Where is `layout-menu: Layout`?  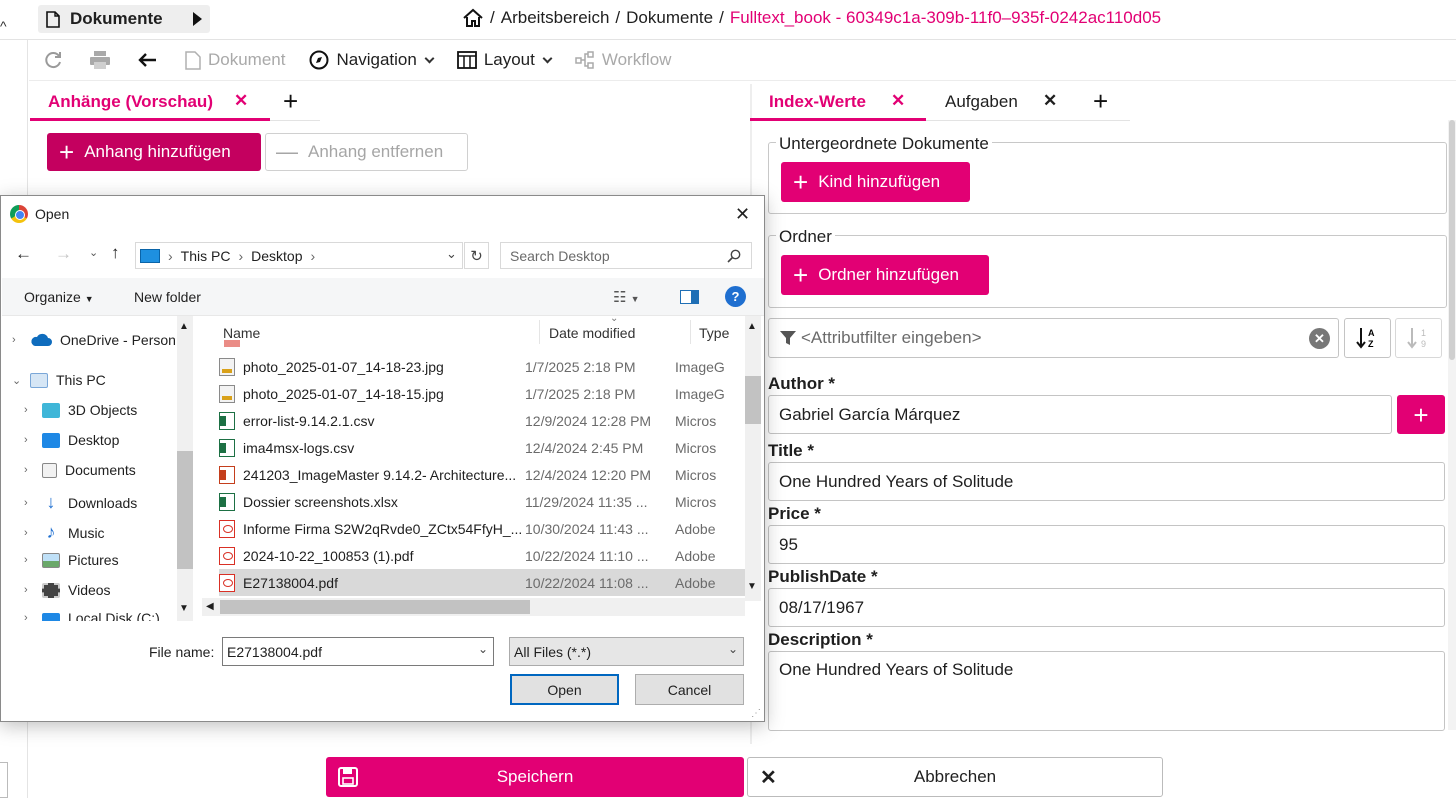
layout-menu: Layout is located at coordinates (504, 60).